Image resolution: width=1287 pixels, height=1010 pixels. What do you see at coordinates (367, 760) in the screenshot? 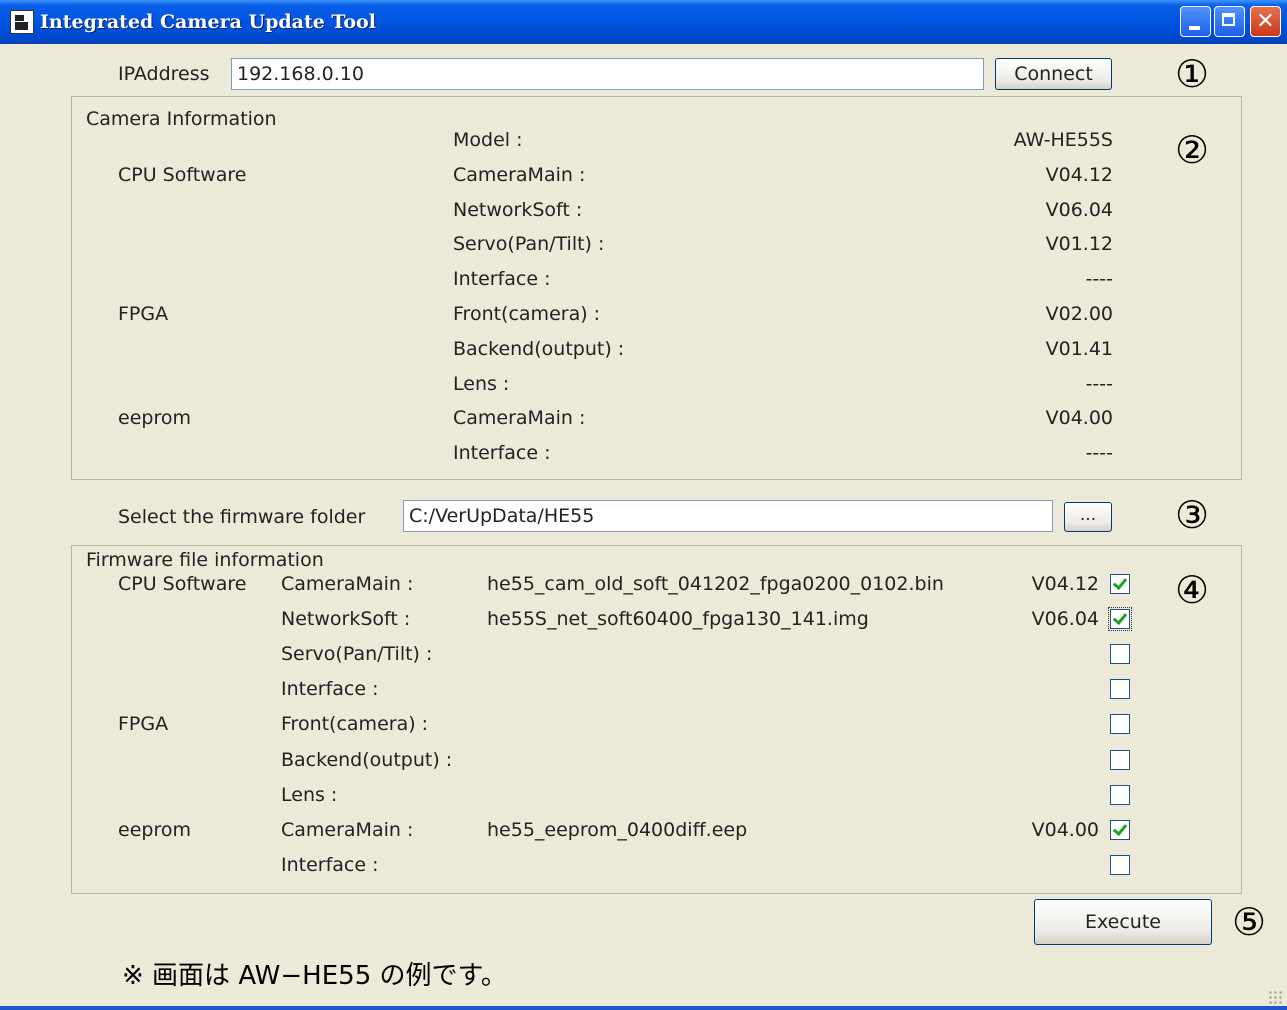
I see `firmware-item-label: Backend(output) :` at bounding box center [367, 760].